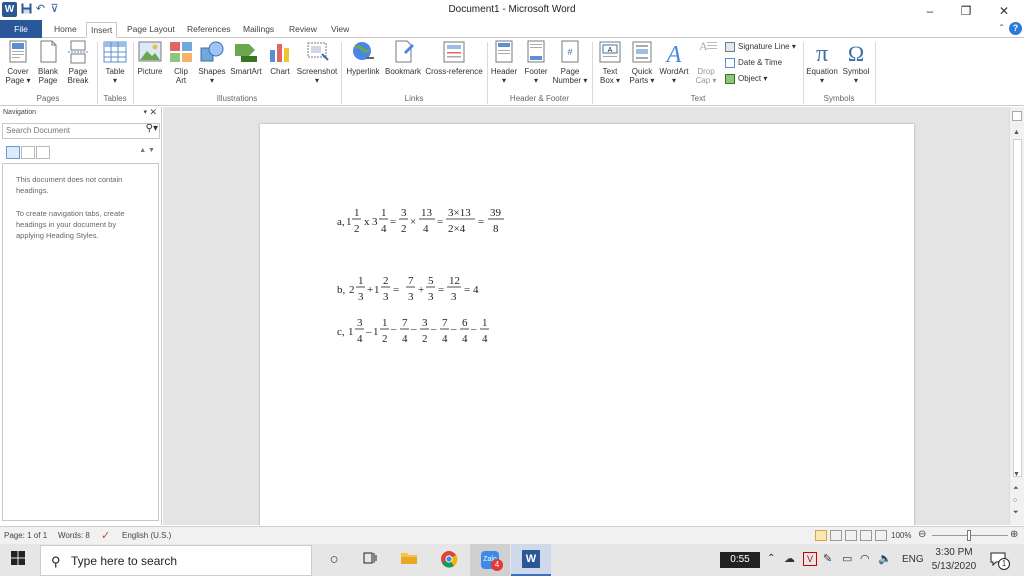 The width and height of the screenshot is (1024, 577). What do you see at coordinates (25, 535) in the screenshot?
I see `page-count: Page: 1 of 1` at bounding box center [25, 535].